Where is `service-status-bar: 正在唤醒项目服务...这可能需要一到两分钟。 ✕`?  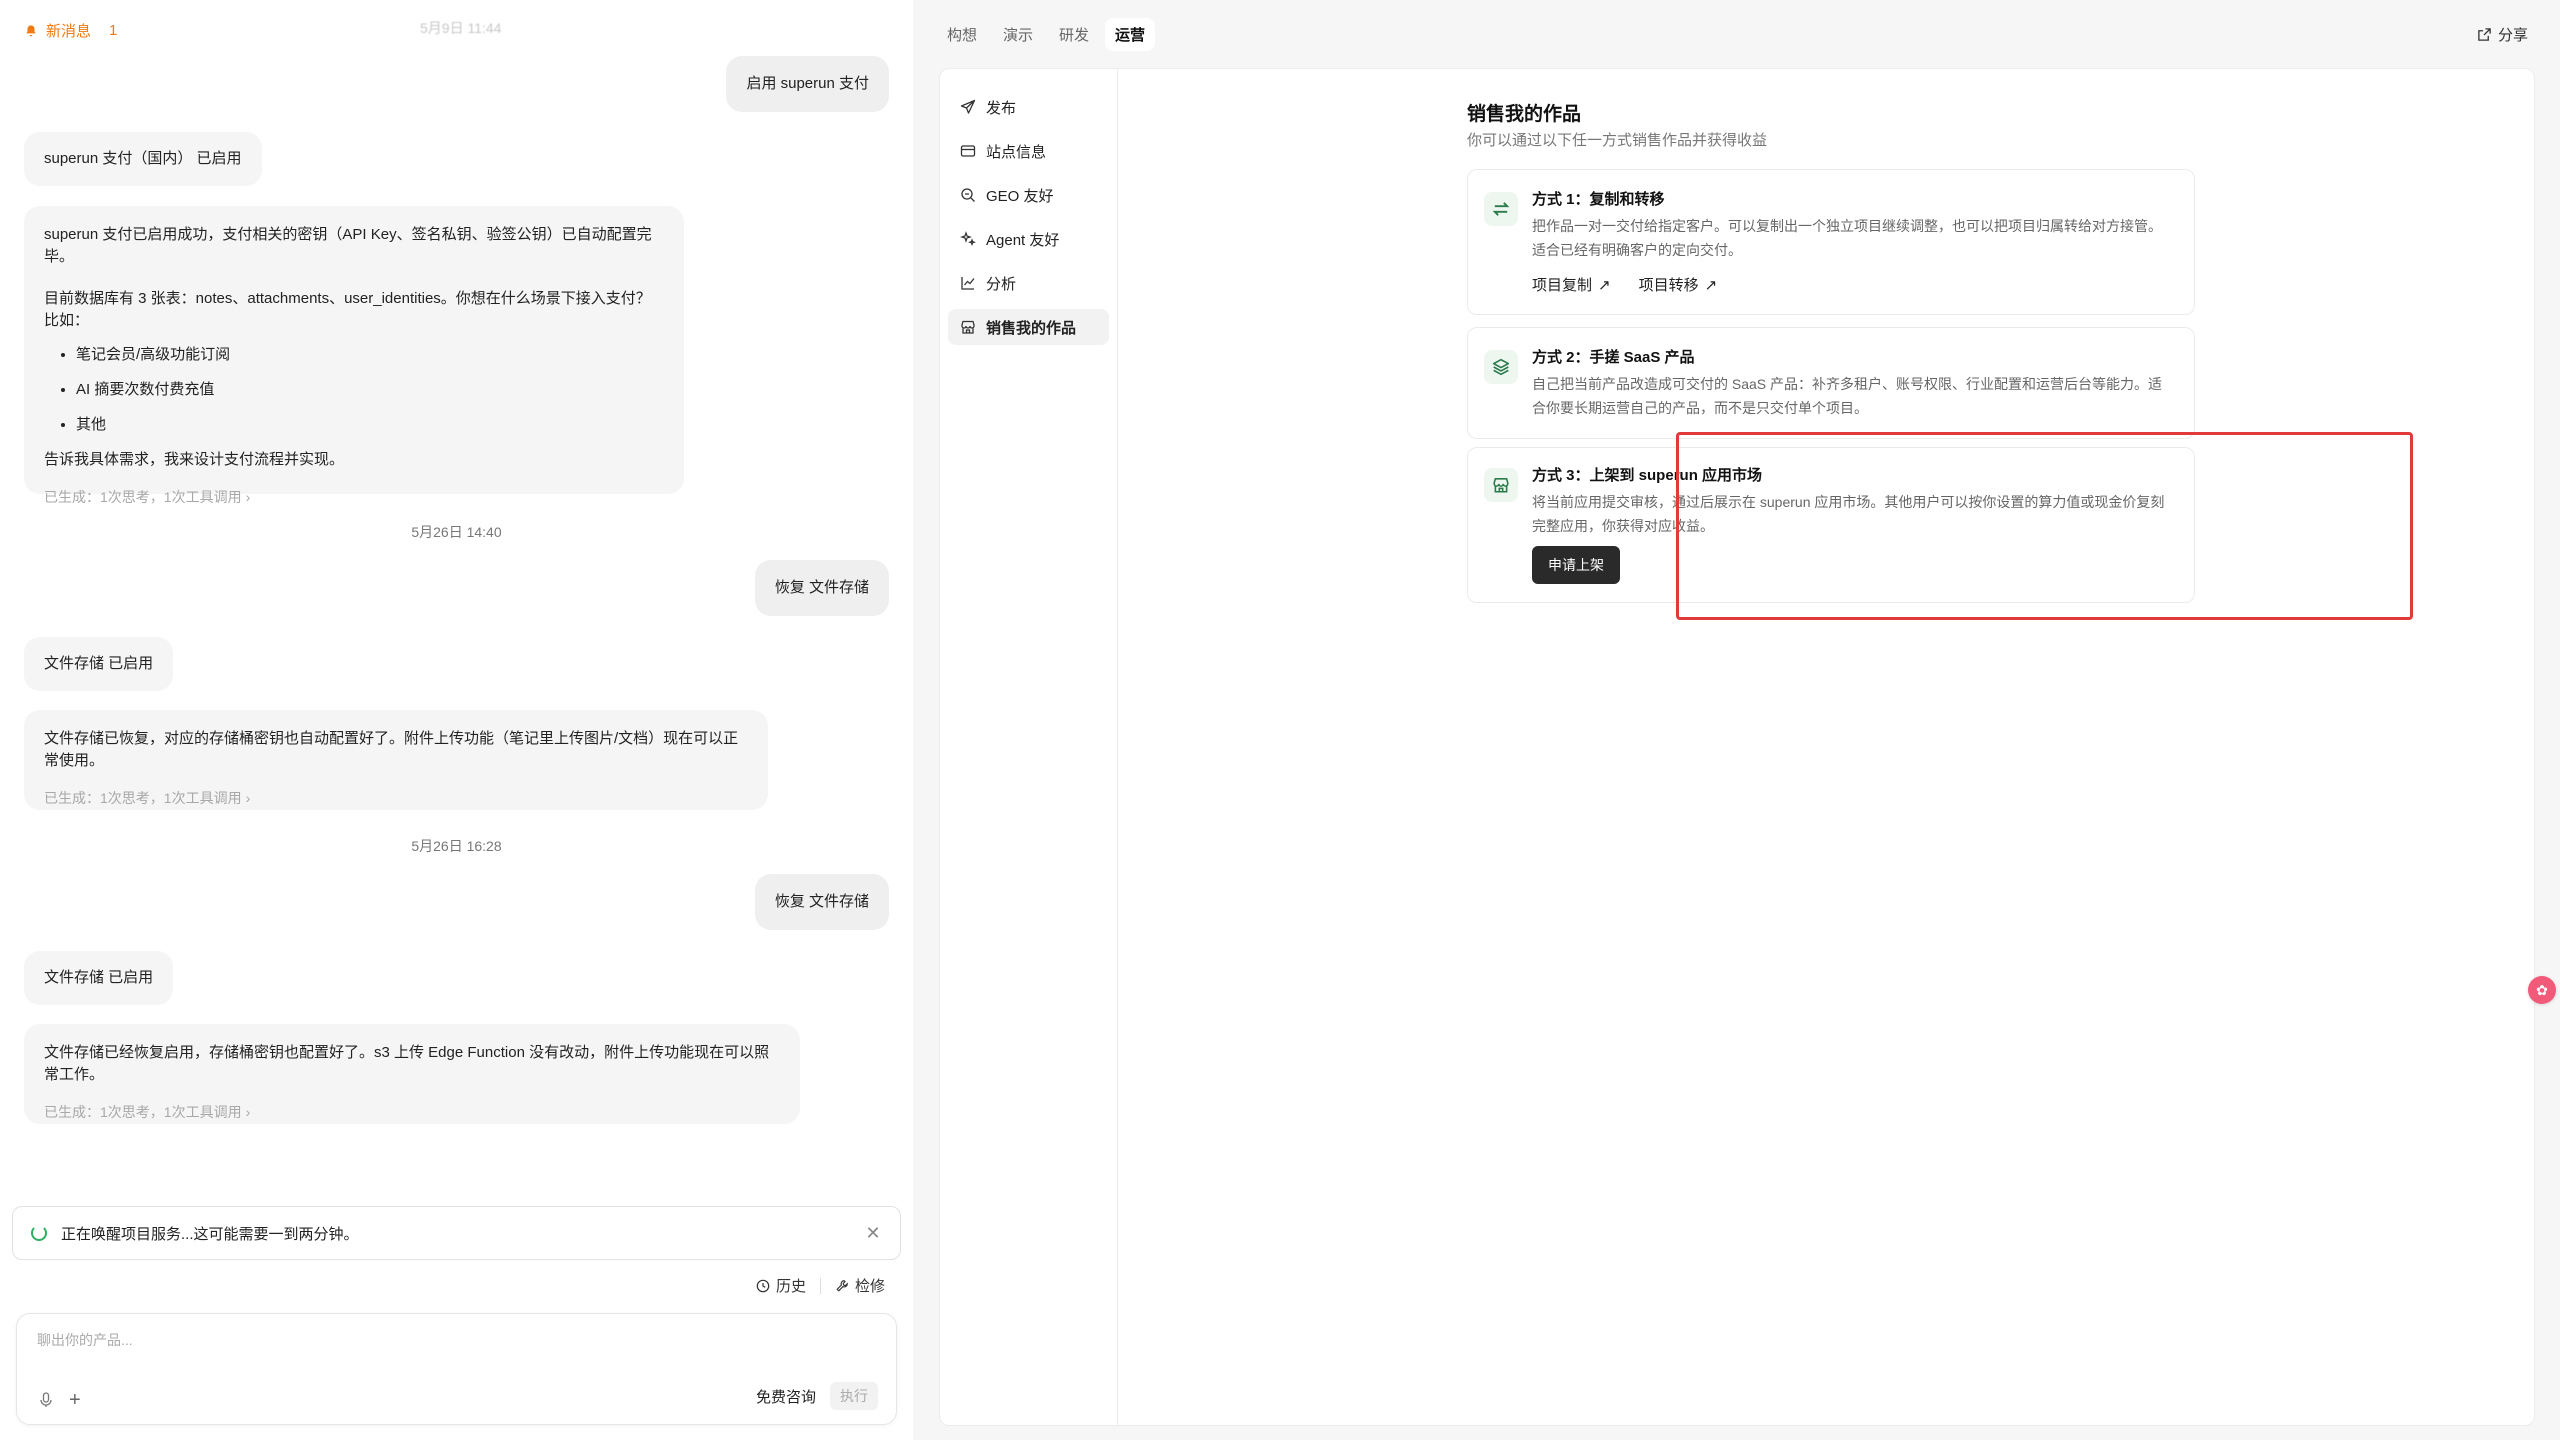 service-status-bar: 正在唤醒项目服务...这可能需要一到两分钟。 ✕ is located at coordinates (456, 1233).